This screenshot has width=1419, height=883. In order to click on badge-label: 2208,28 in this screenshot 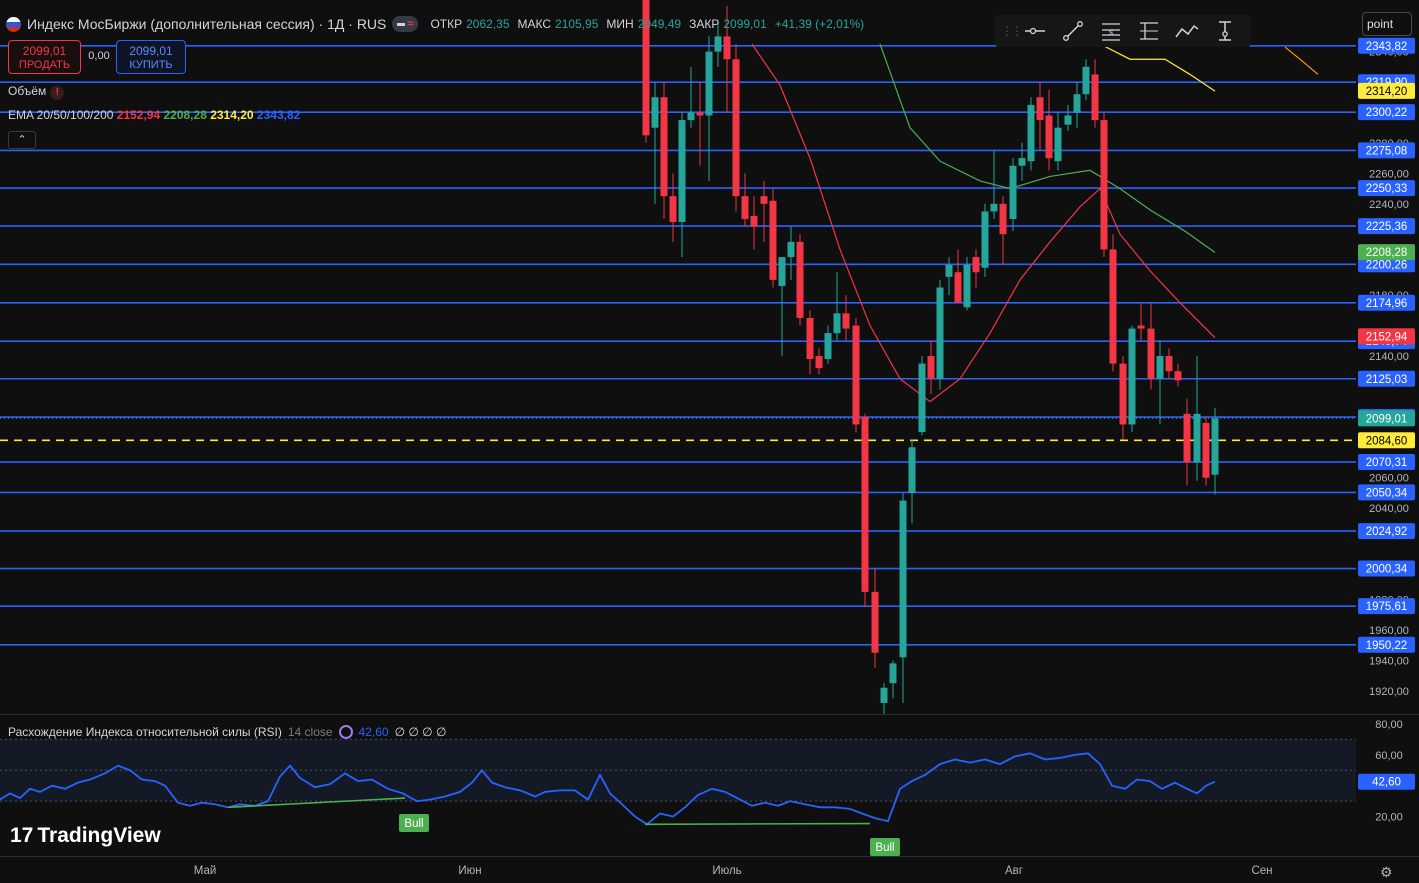, I will do `click(1387, 253)`.